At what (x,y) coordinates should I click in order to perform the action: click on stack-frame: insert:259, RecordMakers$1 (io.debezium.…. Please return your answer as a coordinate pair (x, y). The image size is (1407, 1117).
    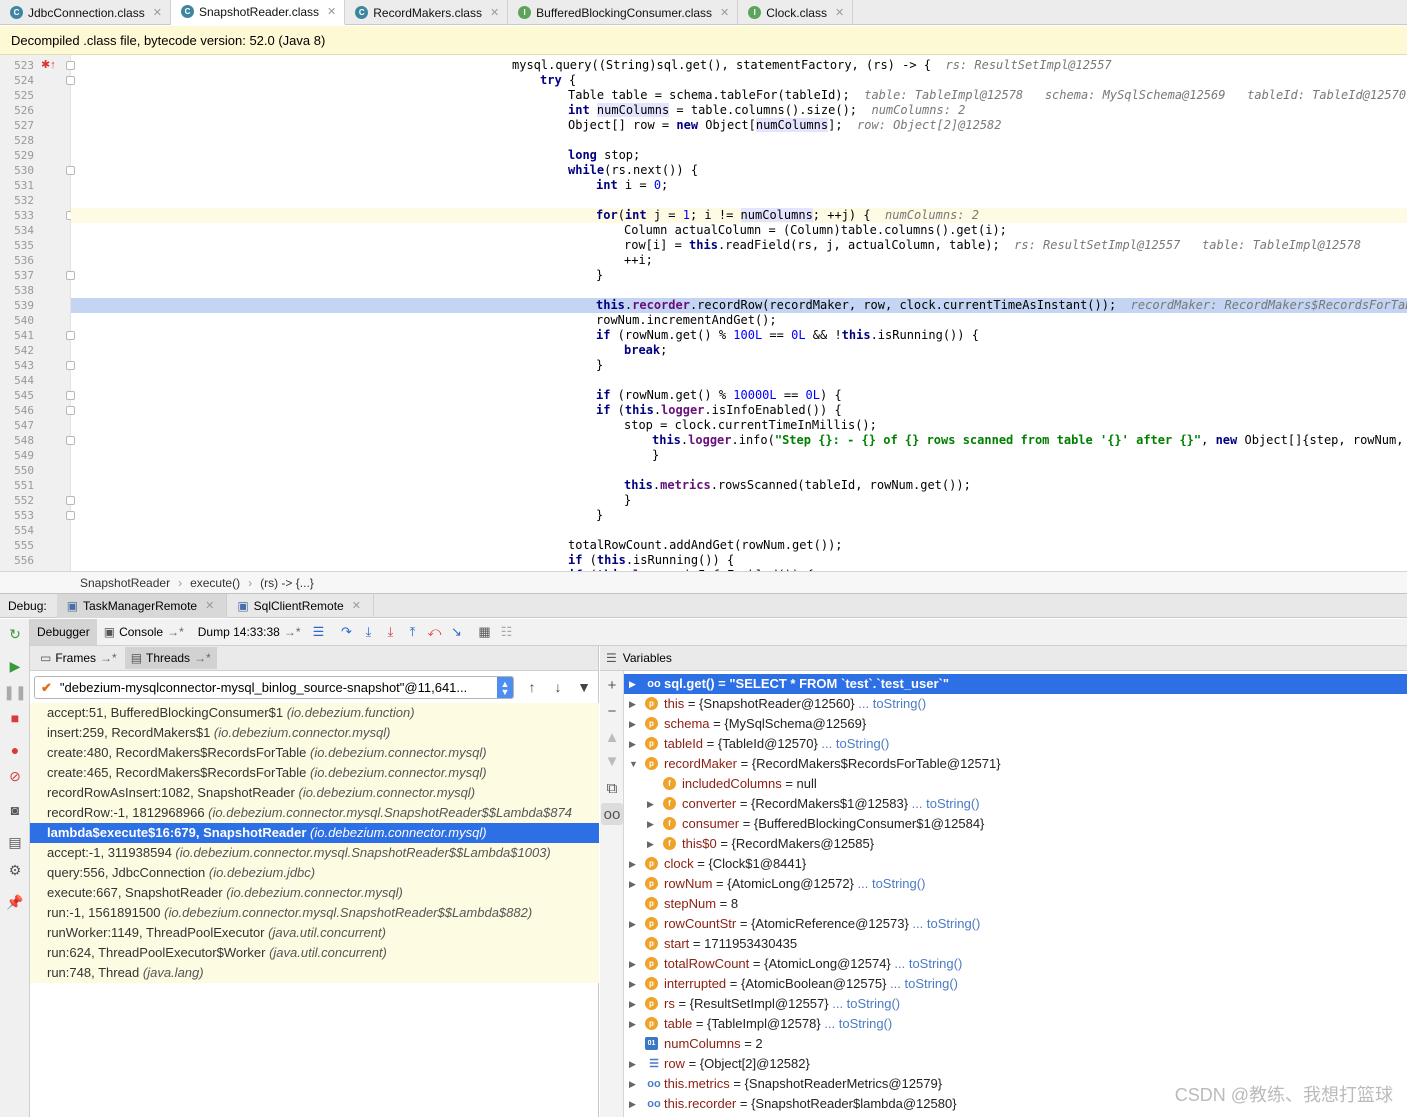
    Looking at the image, I should click on (314, 733).